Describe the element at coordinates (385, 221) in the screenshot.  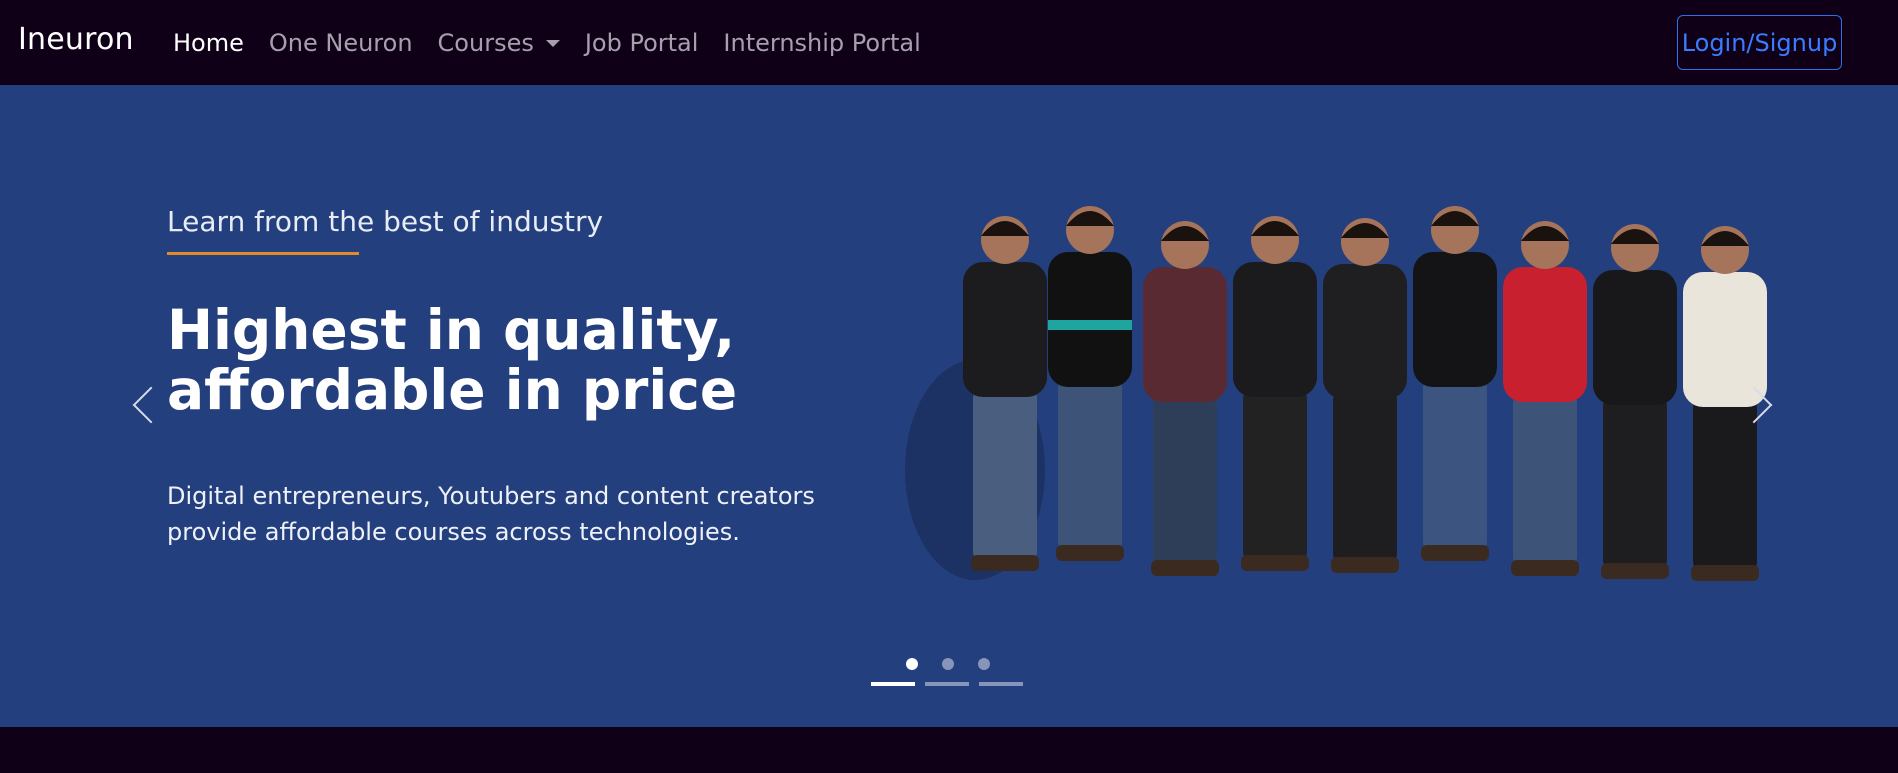
I see `hero-eyebrow: Learn from the best of industry` at that location.